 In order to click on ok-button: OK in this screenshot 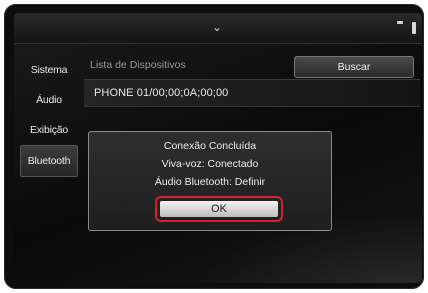, I will do `click(219, 209)`.